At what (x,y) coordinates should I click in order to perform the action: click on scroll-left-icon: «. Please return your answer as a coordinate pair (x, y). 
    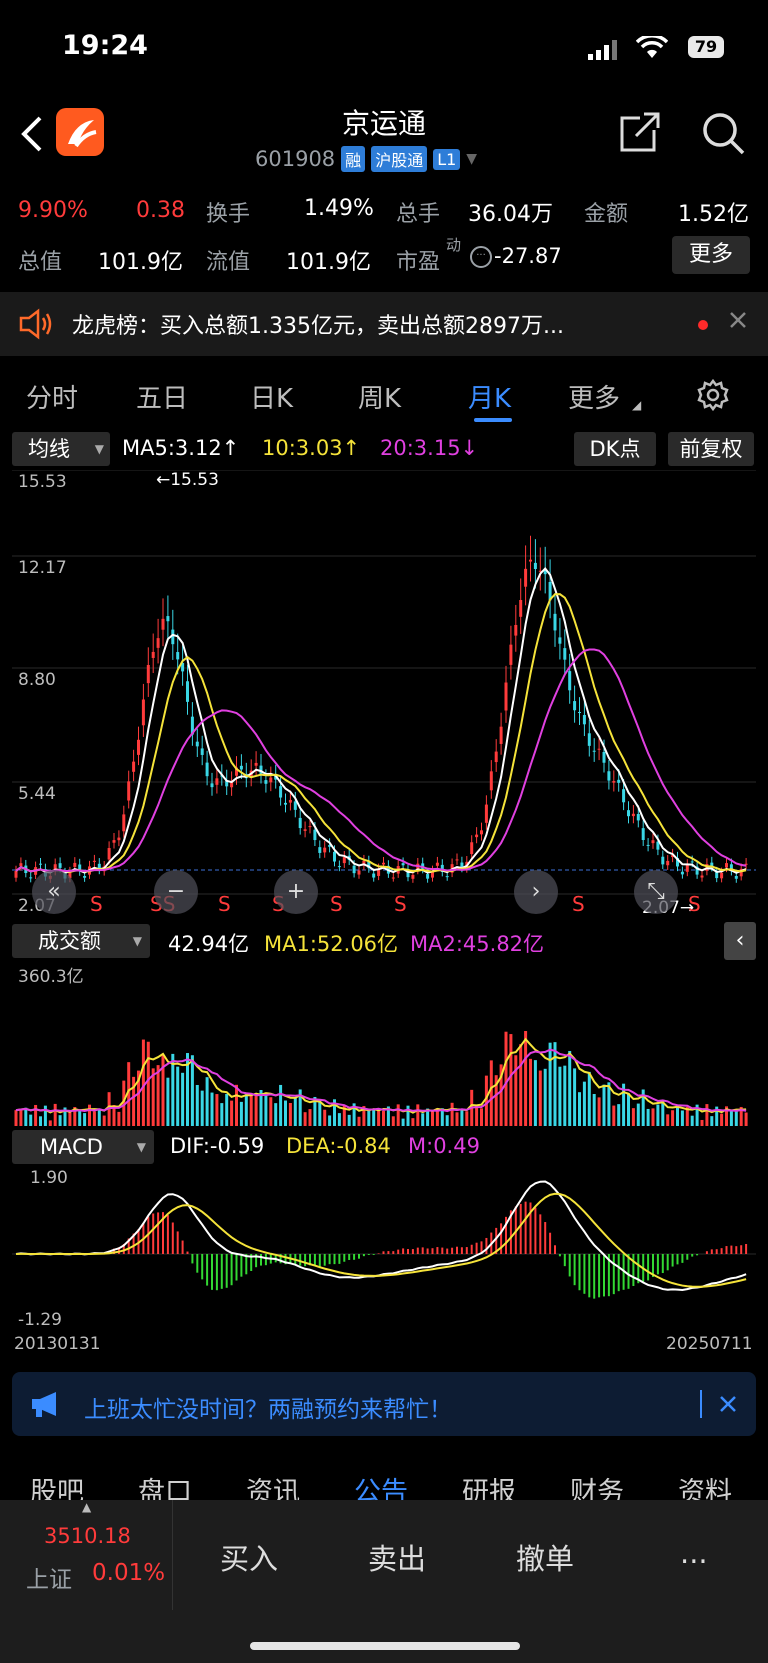
    Looking at the image, I should click on (54, 892).